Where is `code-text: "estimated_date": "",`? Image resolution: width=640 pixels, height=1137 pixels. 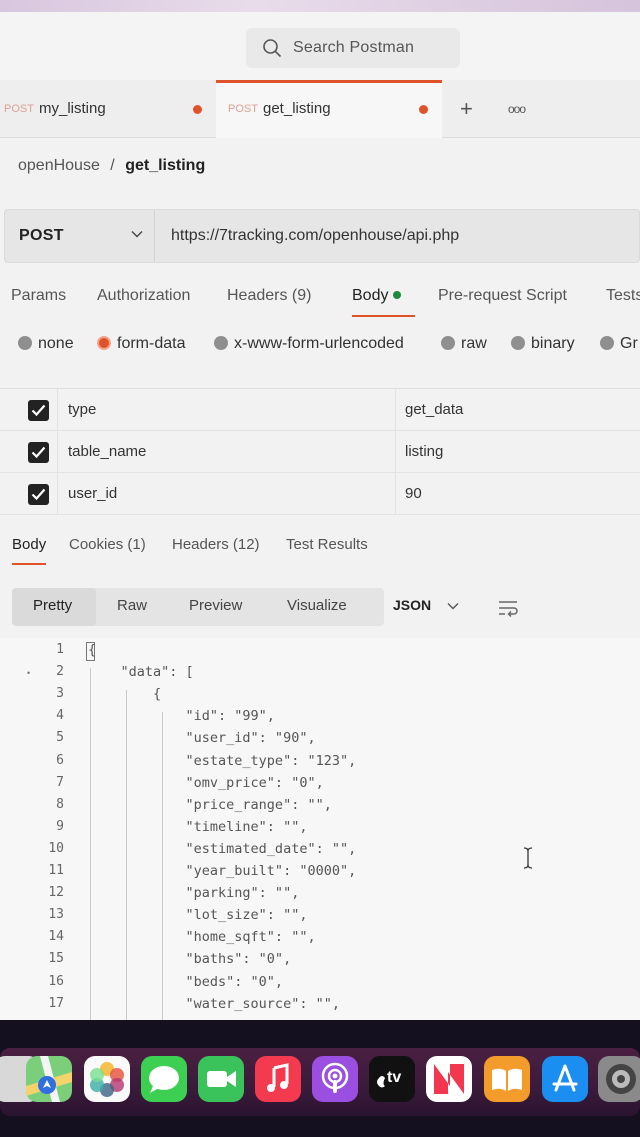 code-text: "estimated_date": "", is located at coordinates (222, 848).